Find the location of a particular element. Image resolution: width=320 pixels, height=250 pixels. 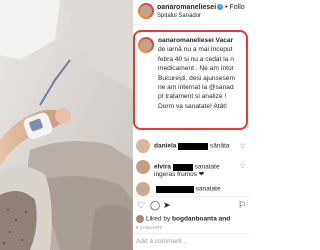

caption-line: medicament . Ne am întor is located at coordinates (196, 69).